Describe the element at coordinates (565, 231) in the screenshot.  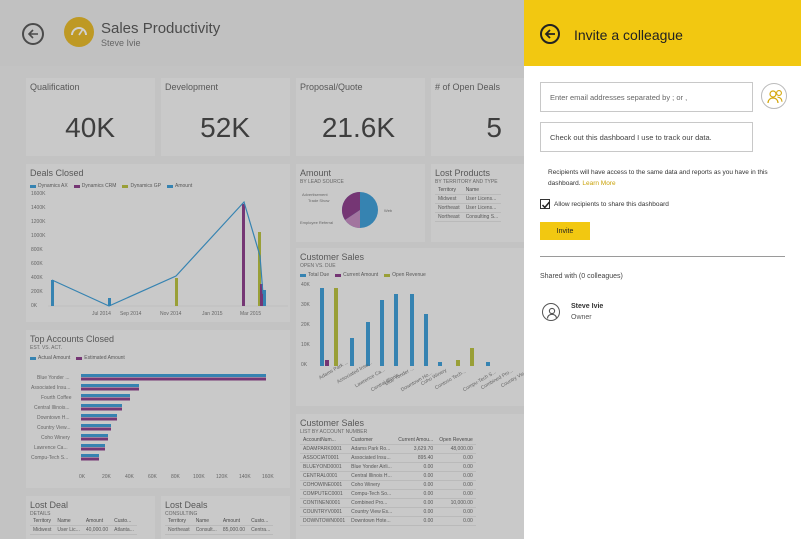
I see `invite-button: Invite` at that location.